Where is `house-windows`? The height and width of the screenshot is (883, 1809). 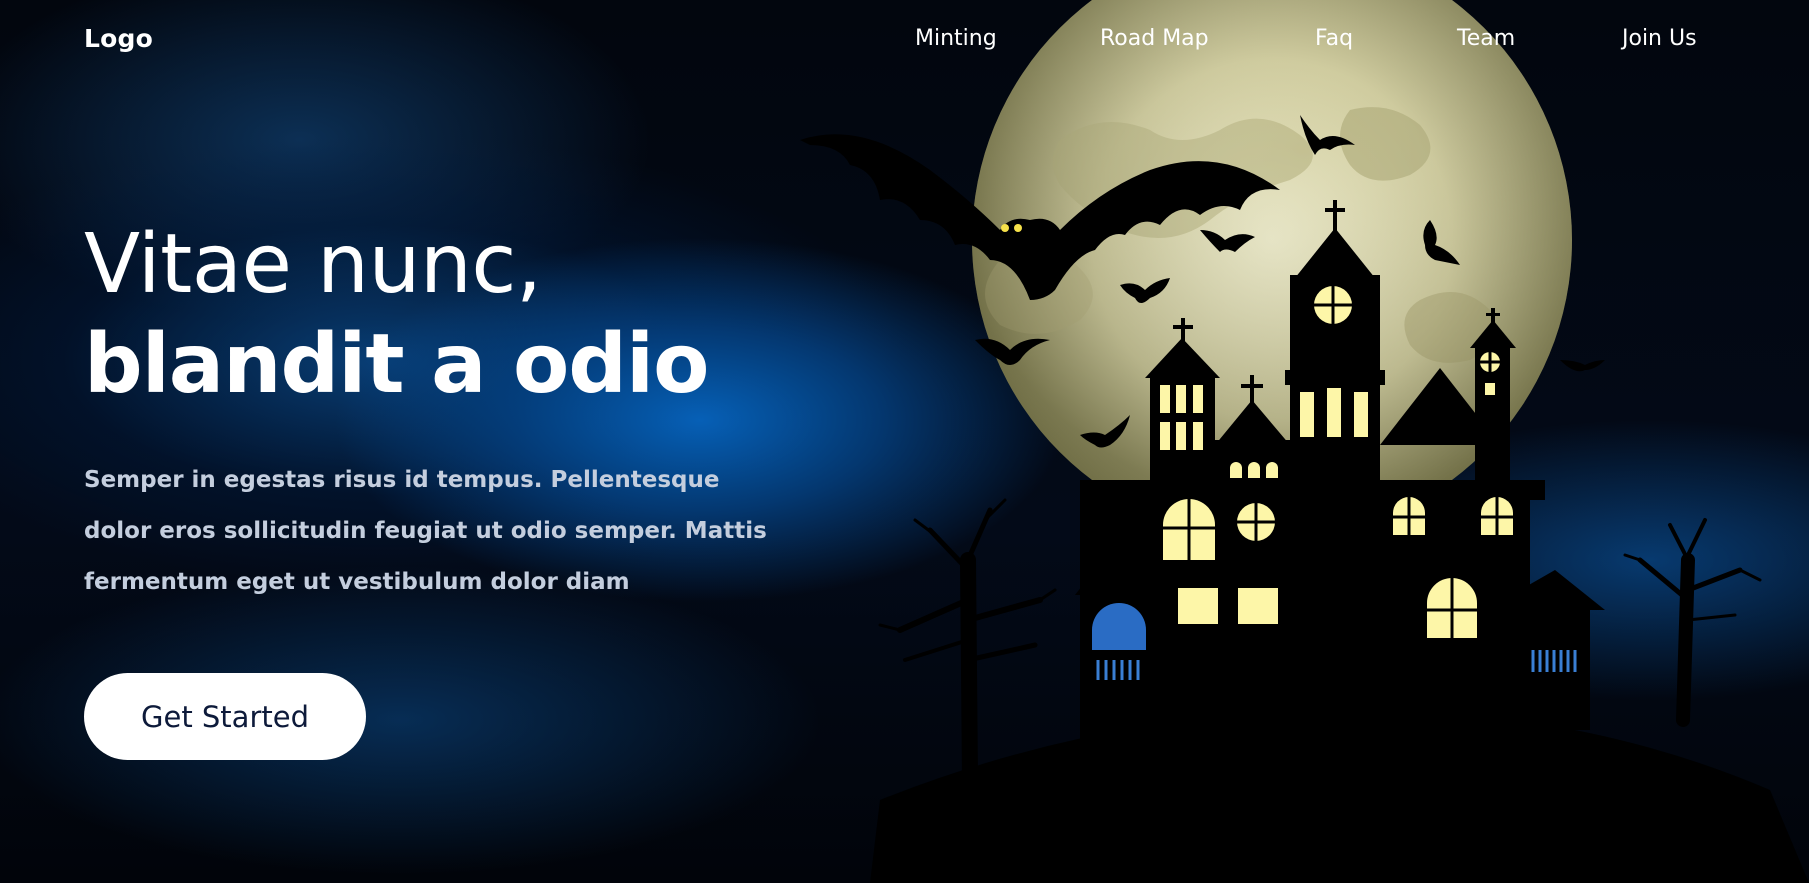 house-windows is located at coordinates (1336, 462).